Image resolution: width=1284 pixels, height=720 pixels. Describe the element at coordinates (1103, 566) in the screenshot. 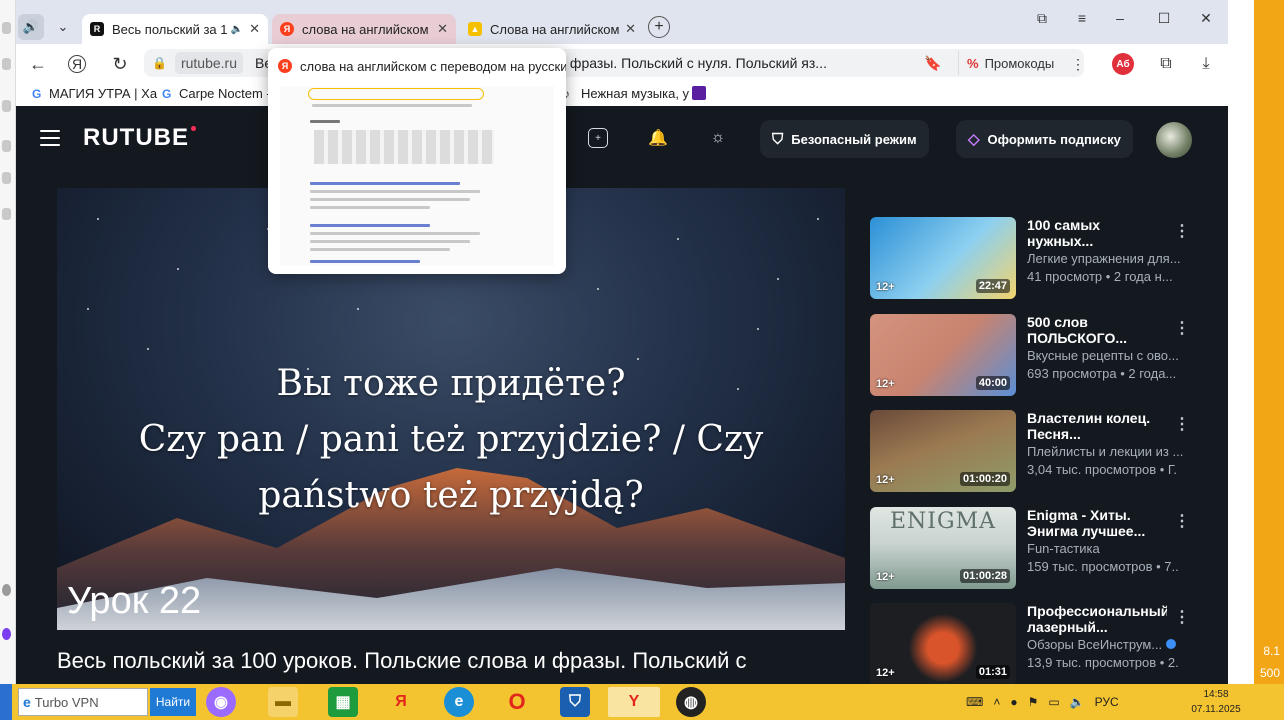

I see `video-stats: 159 тыс. просмотров • 7..` at that location.